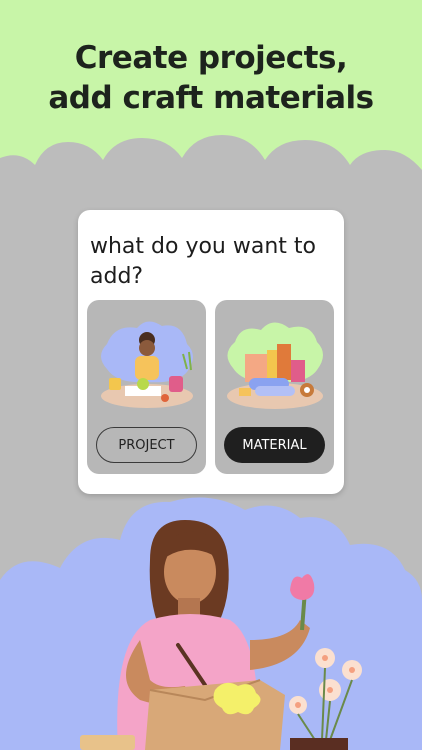  I want to click on project-button: PROJECT, so click(146, 445).